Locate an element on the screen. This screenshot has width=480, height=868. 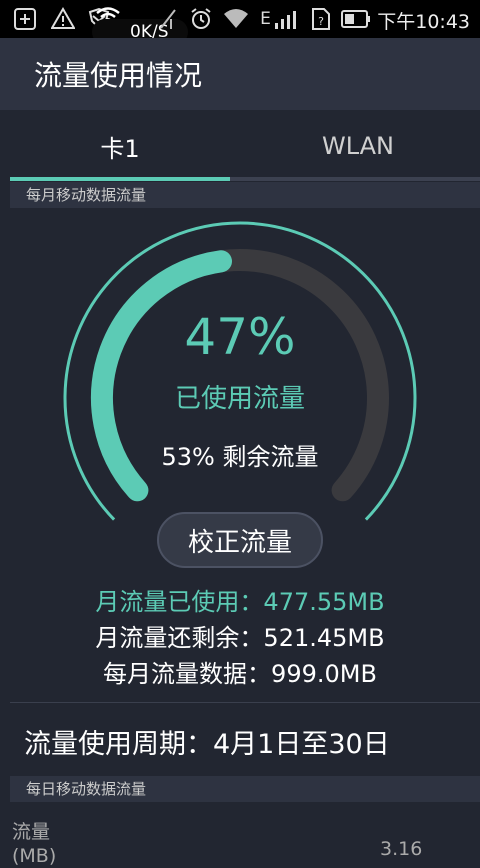
chart-y-label-line1: 流量 is located at coordinates (31, 832).